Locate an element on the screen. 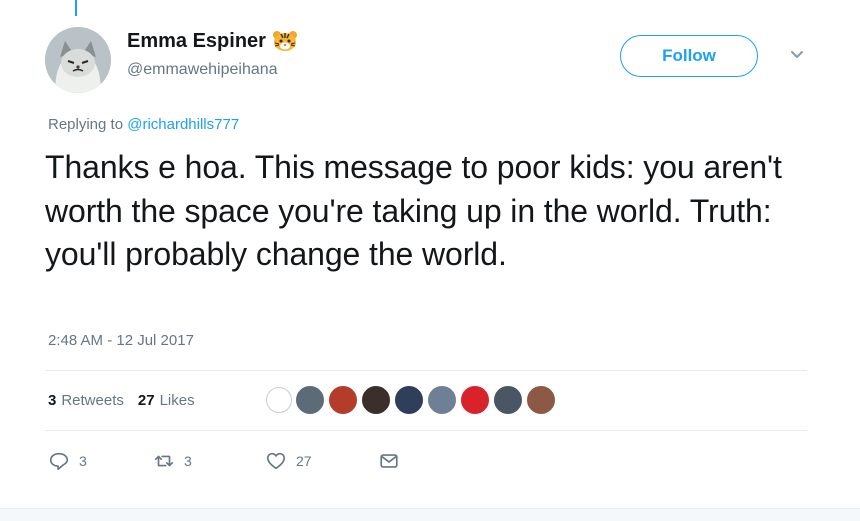 The image size is (860, 521). liker-avatars is located at coordinates (411, 400).